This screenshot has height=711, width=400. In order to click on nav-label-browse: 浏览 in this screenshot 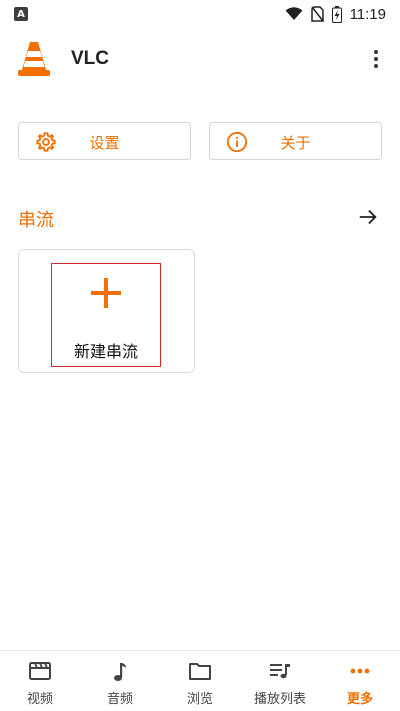, I will do `click(199, 699)`.